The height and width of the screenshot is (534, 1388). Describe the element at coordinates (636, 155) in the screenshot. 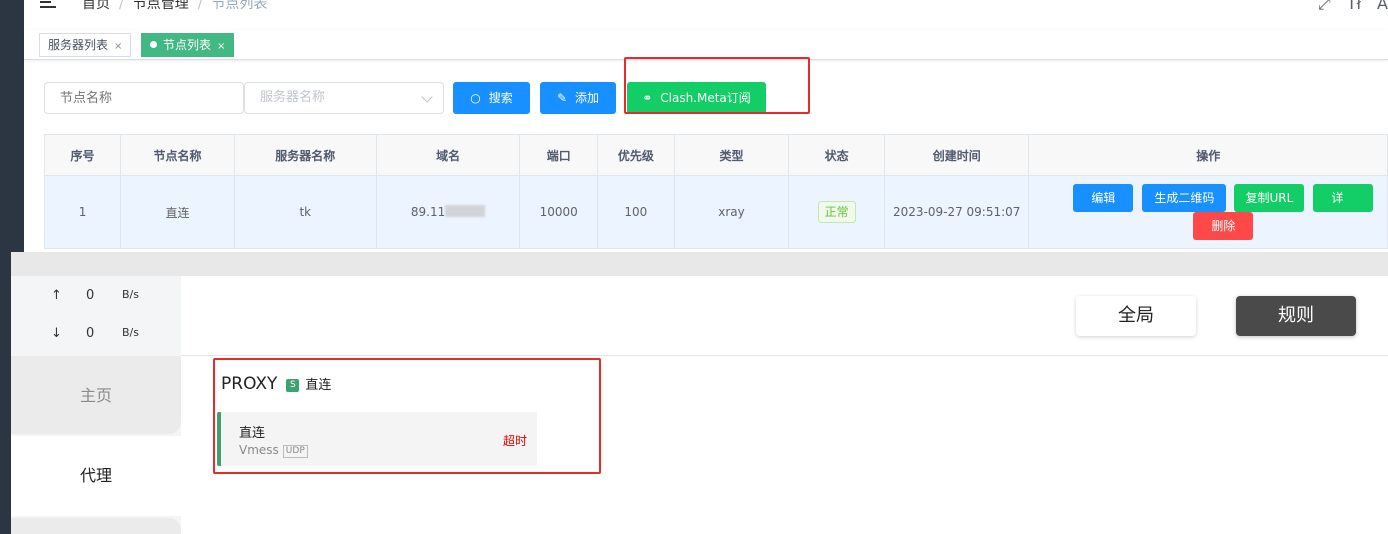

I see `column-header: 优先级` at that location.